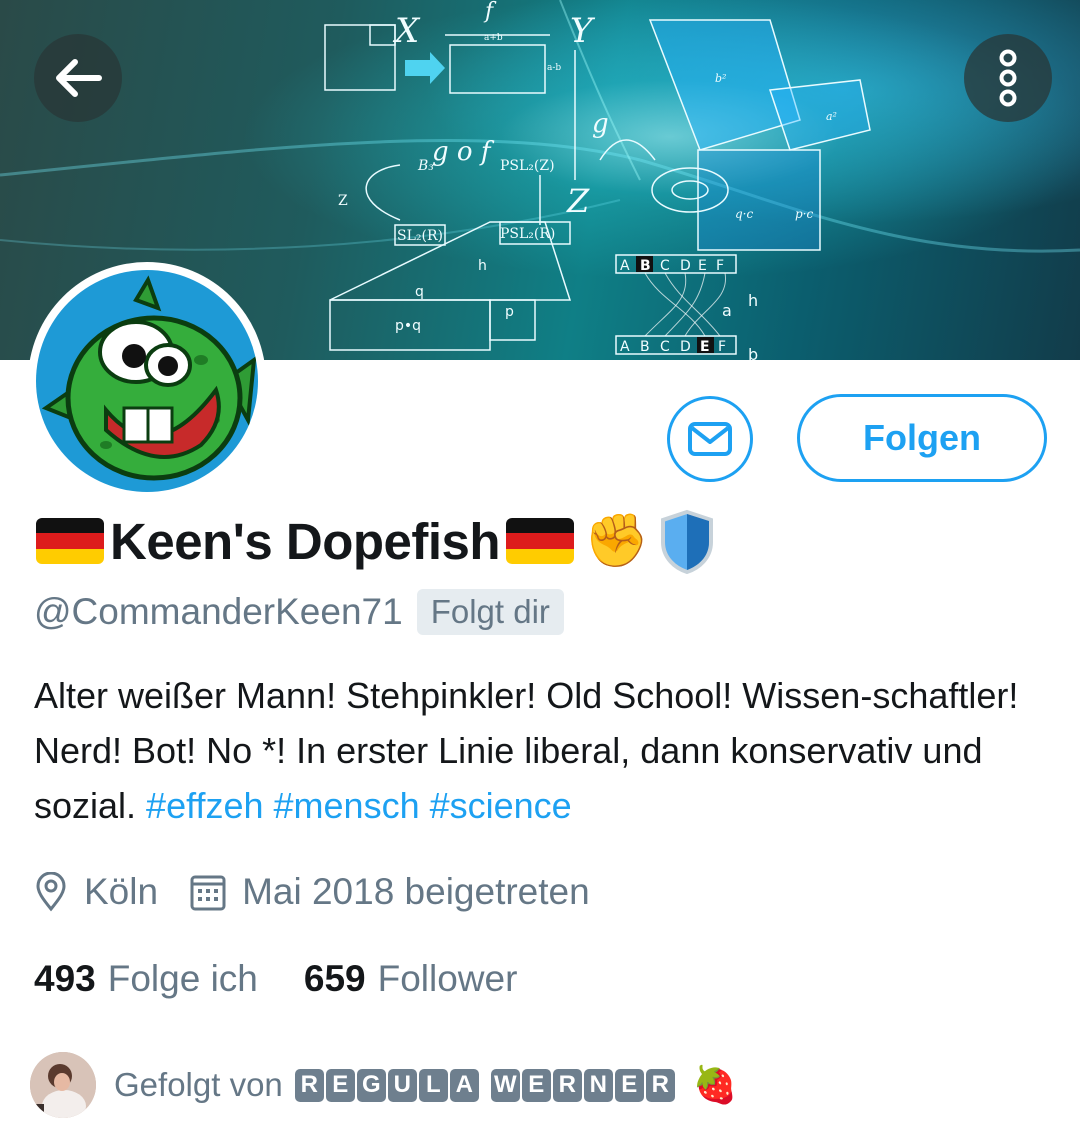  Describe the element at coordinates (715, 1084) in the screenshot. I see `strawberry-icon: 🍓` at that location.